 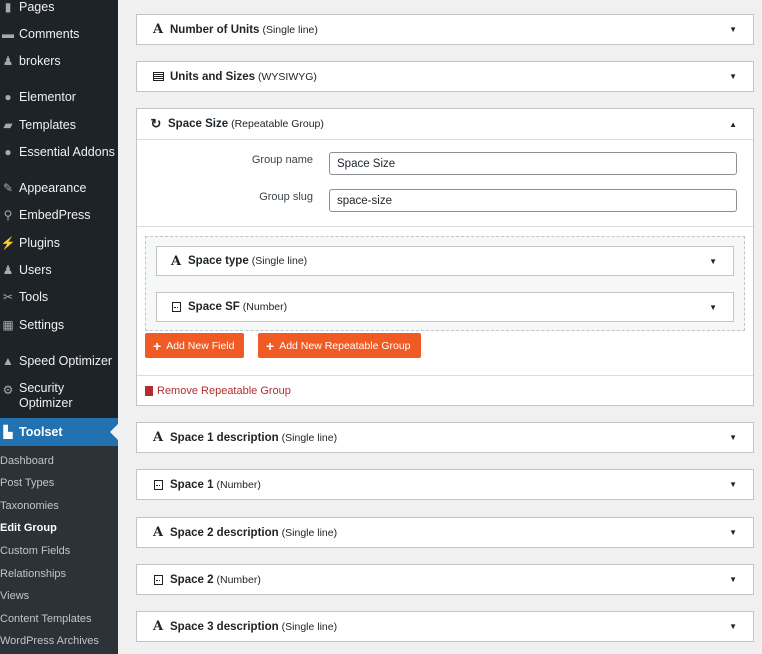 What do you see at coordinates (218, 391) in the screenshot?
I see `remove-repeatable-group-link: Remove Repeatable Group` at bounding box center [218, 391].